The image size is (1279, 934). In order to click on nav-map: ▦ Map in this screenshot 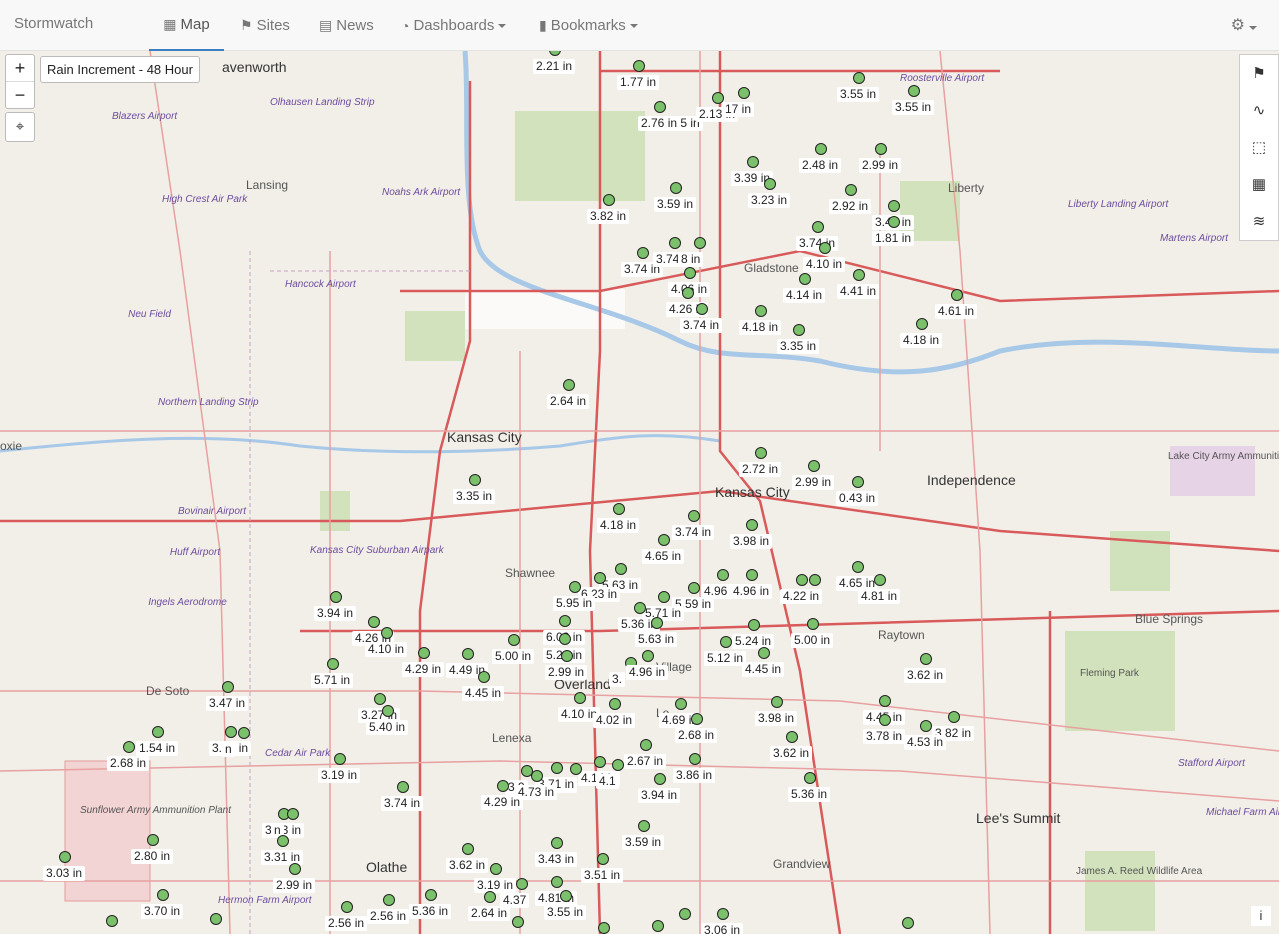, I will do `click(186, 25)`.